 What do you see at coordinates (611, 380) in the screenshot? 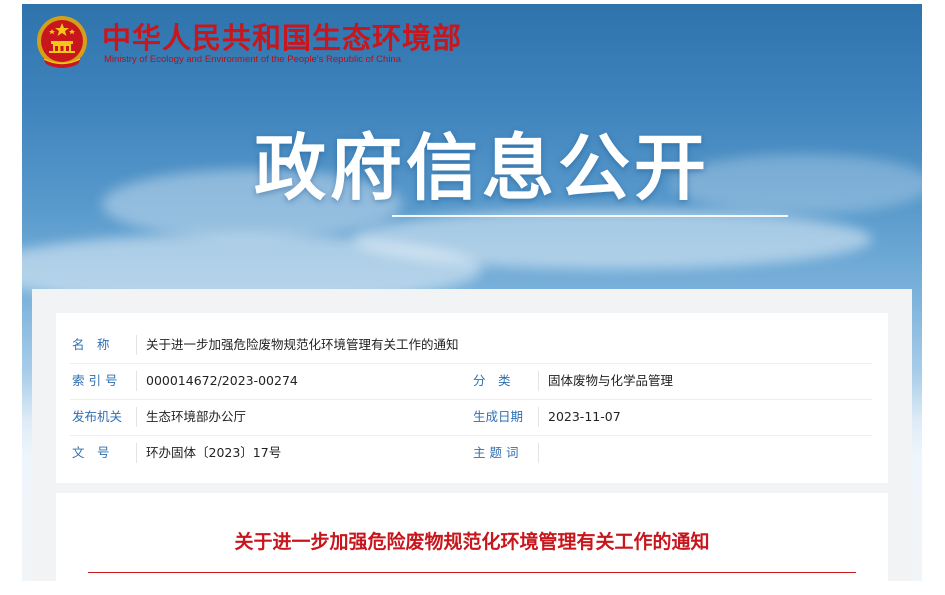
I see `category-value: 固体废物与化学品管理` at bounding box center [611, 380].